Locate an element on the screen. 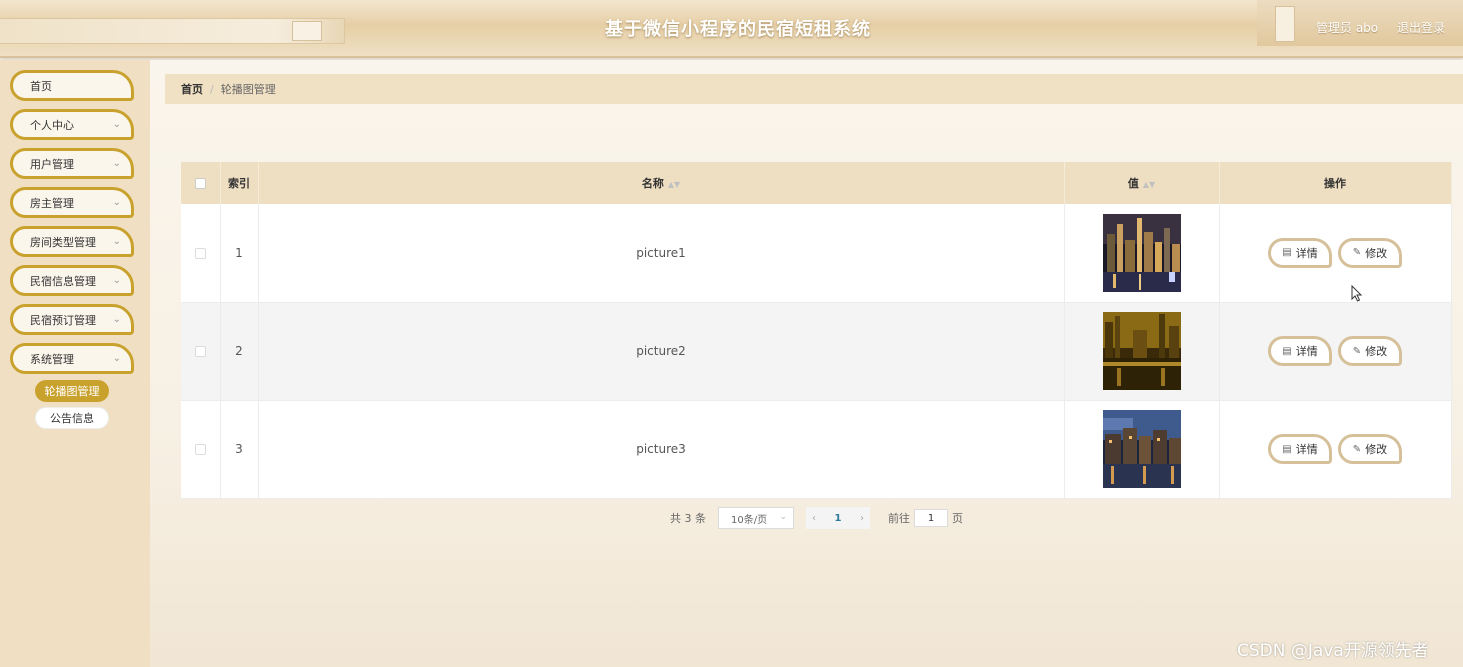 The image size is (1463, 667). night-city-skyline-image is located at coordinates (1141, 252).